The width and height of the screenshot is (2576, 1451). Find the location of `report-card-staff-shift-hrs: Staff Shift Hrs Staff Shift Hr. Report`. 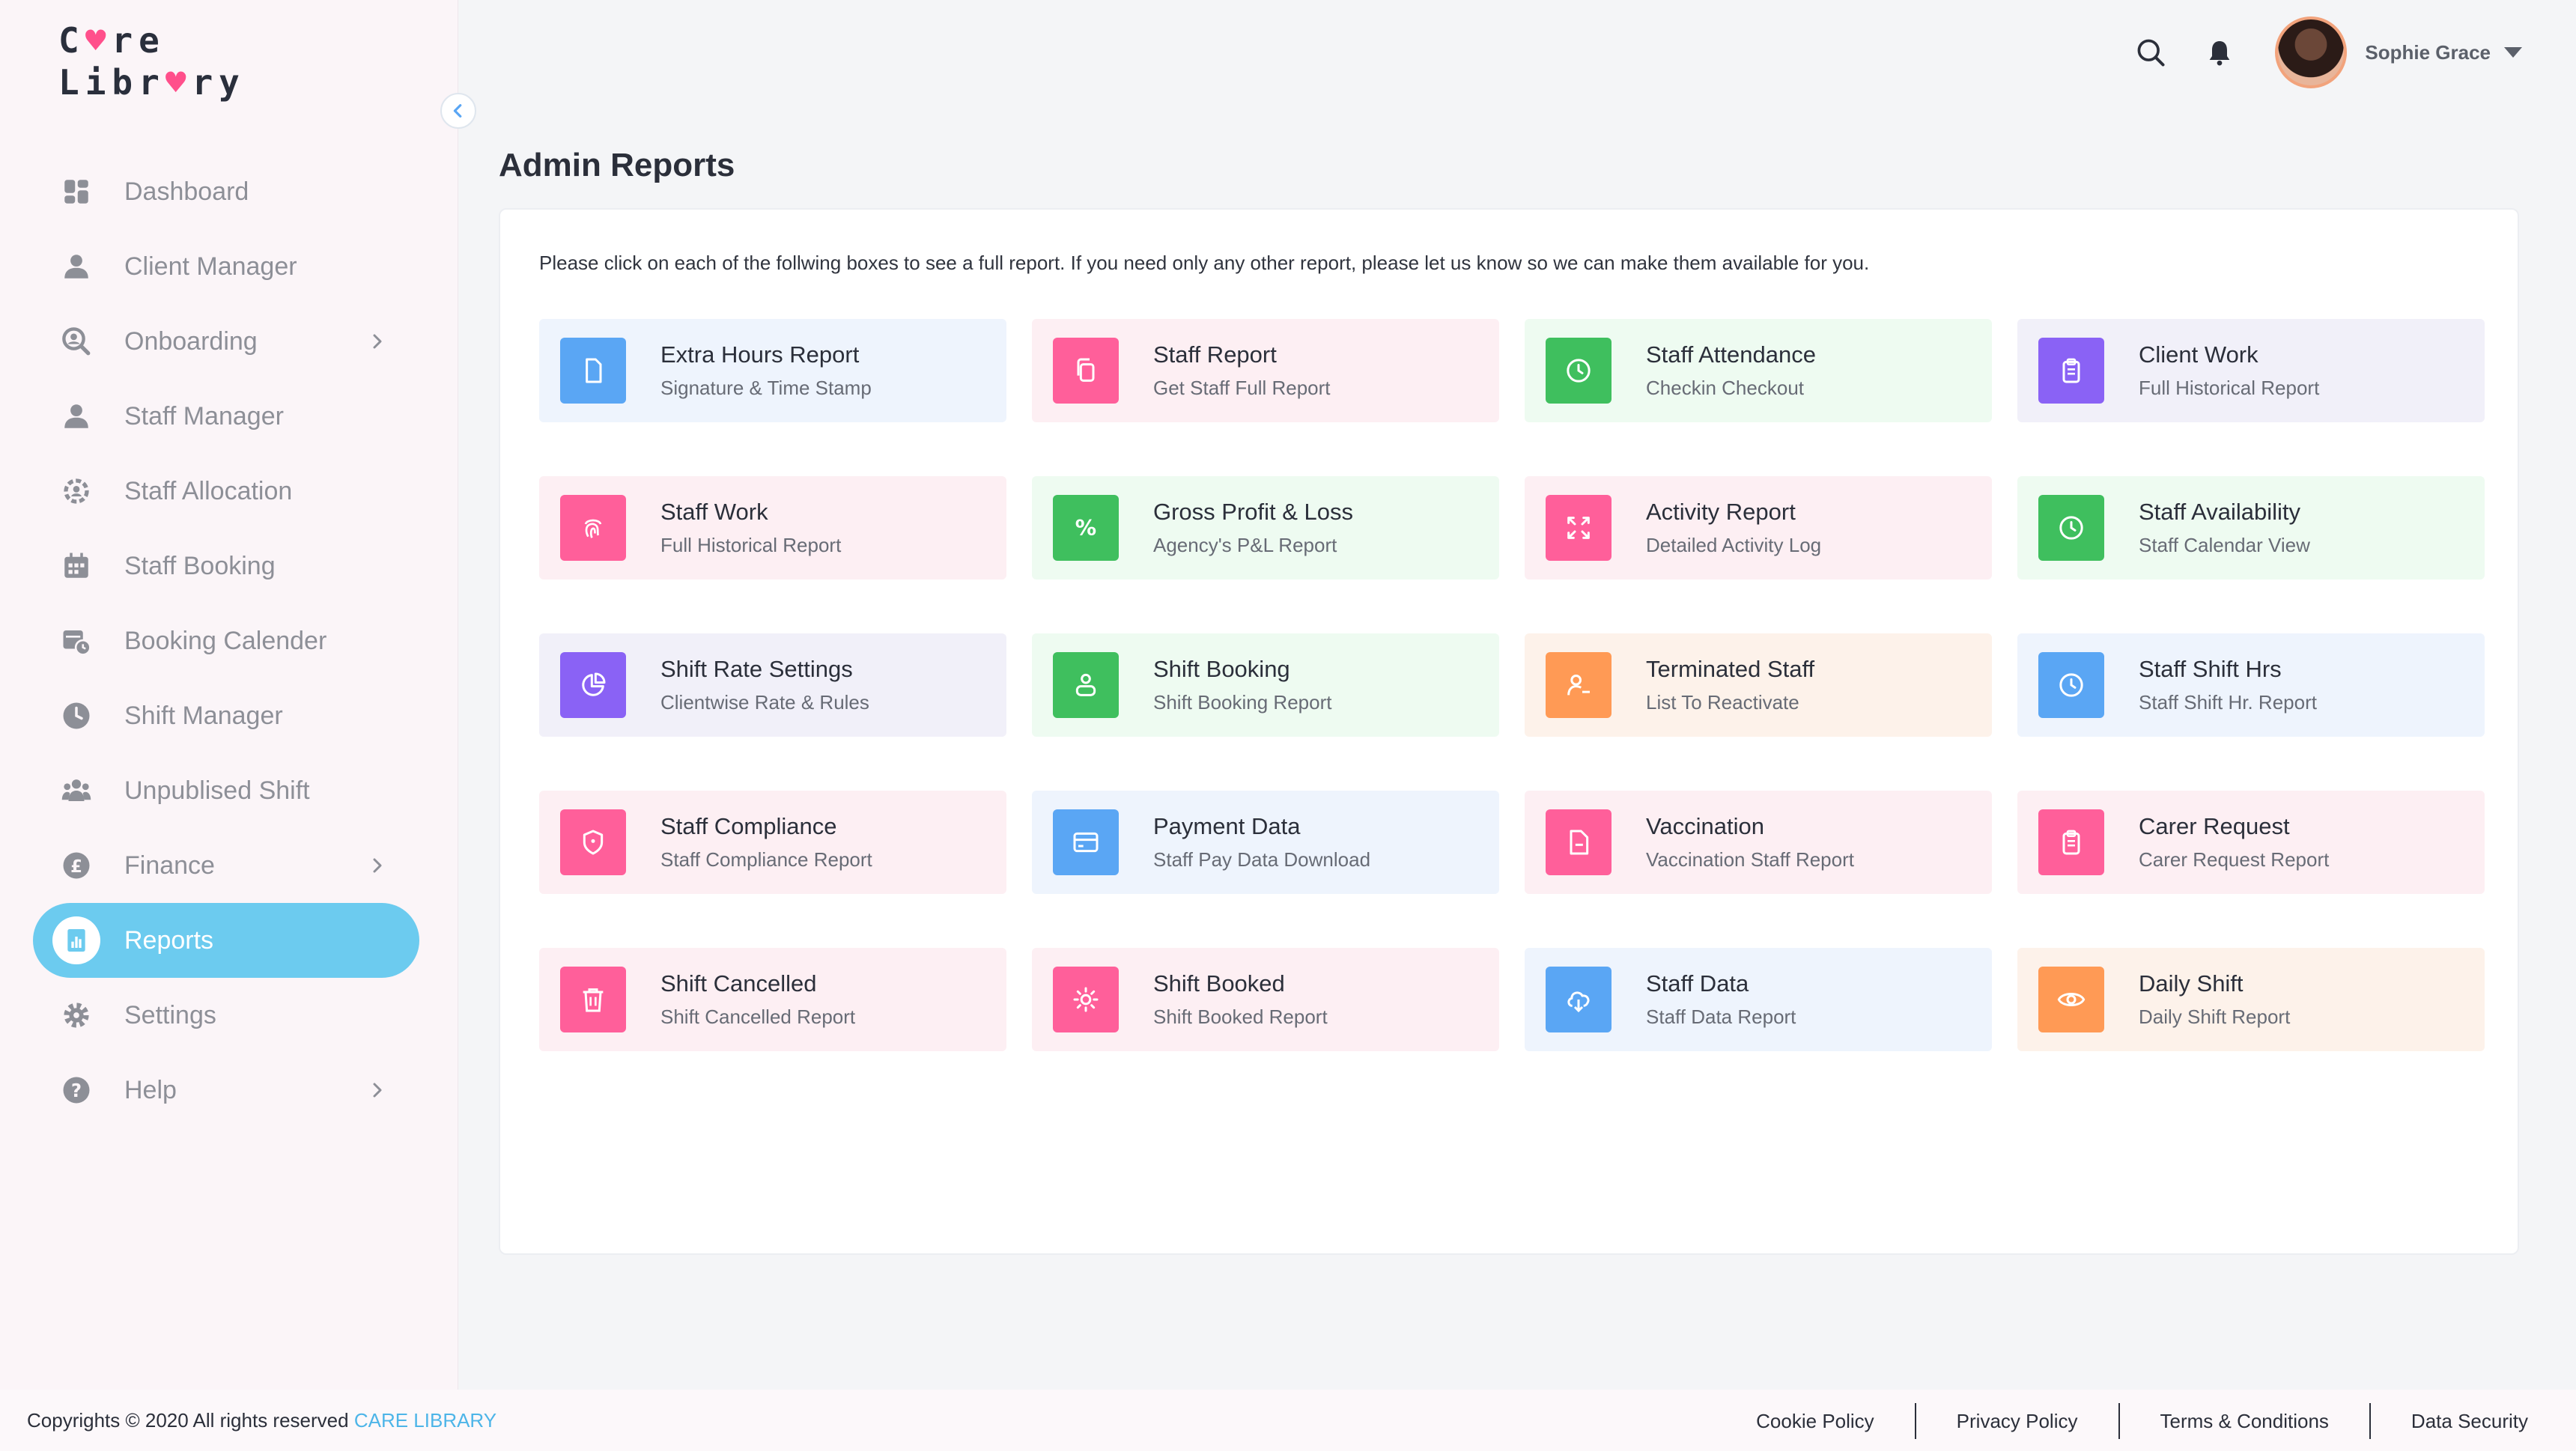

report-card-staff-shift-hrs: Staff Shift Hrs Staff Shift Hr. Report is located at coordinates (2251, 685).